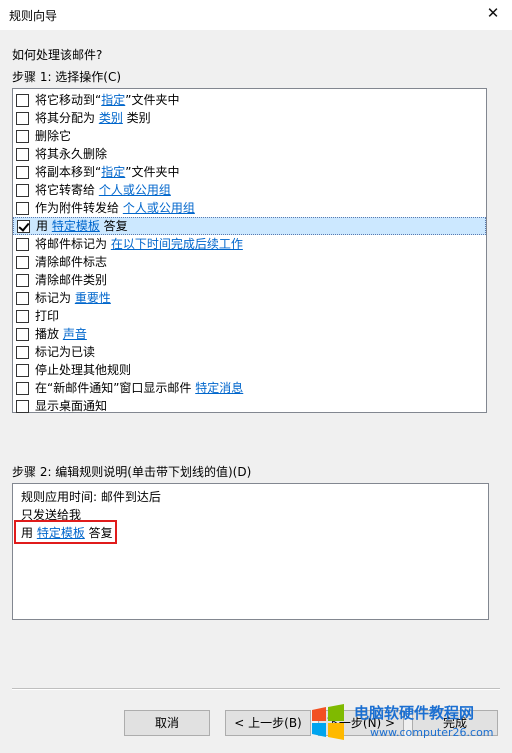  What do you see at coordinates (249, 370) in the screenshot?
I see `action-item: 停止处理其他规则` at bounding box center [249, 370].